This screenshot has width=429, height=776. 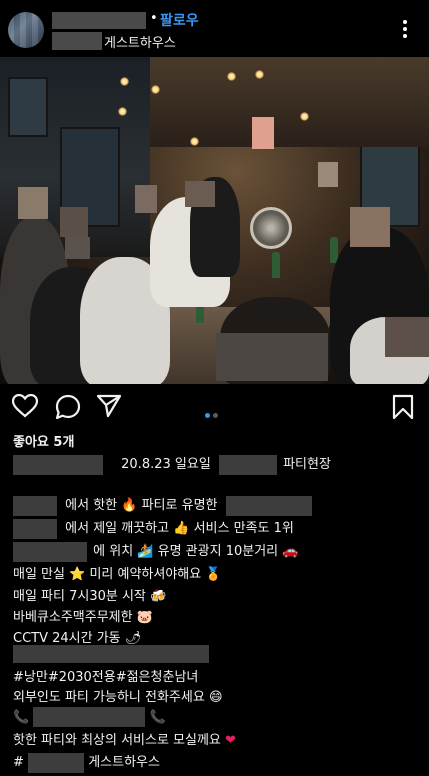 What do you see at coordinates (129, 505) in the screenshot?
I see `fire-icon: 🔥` at bounding box center [129, 505].